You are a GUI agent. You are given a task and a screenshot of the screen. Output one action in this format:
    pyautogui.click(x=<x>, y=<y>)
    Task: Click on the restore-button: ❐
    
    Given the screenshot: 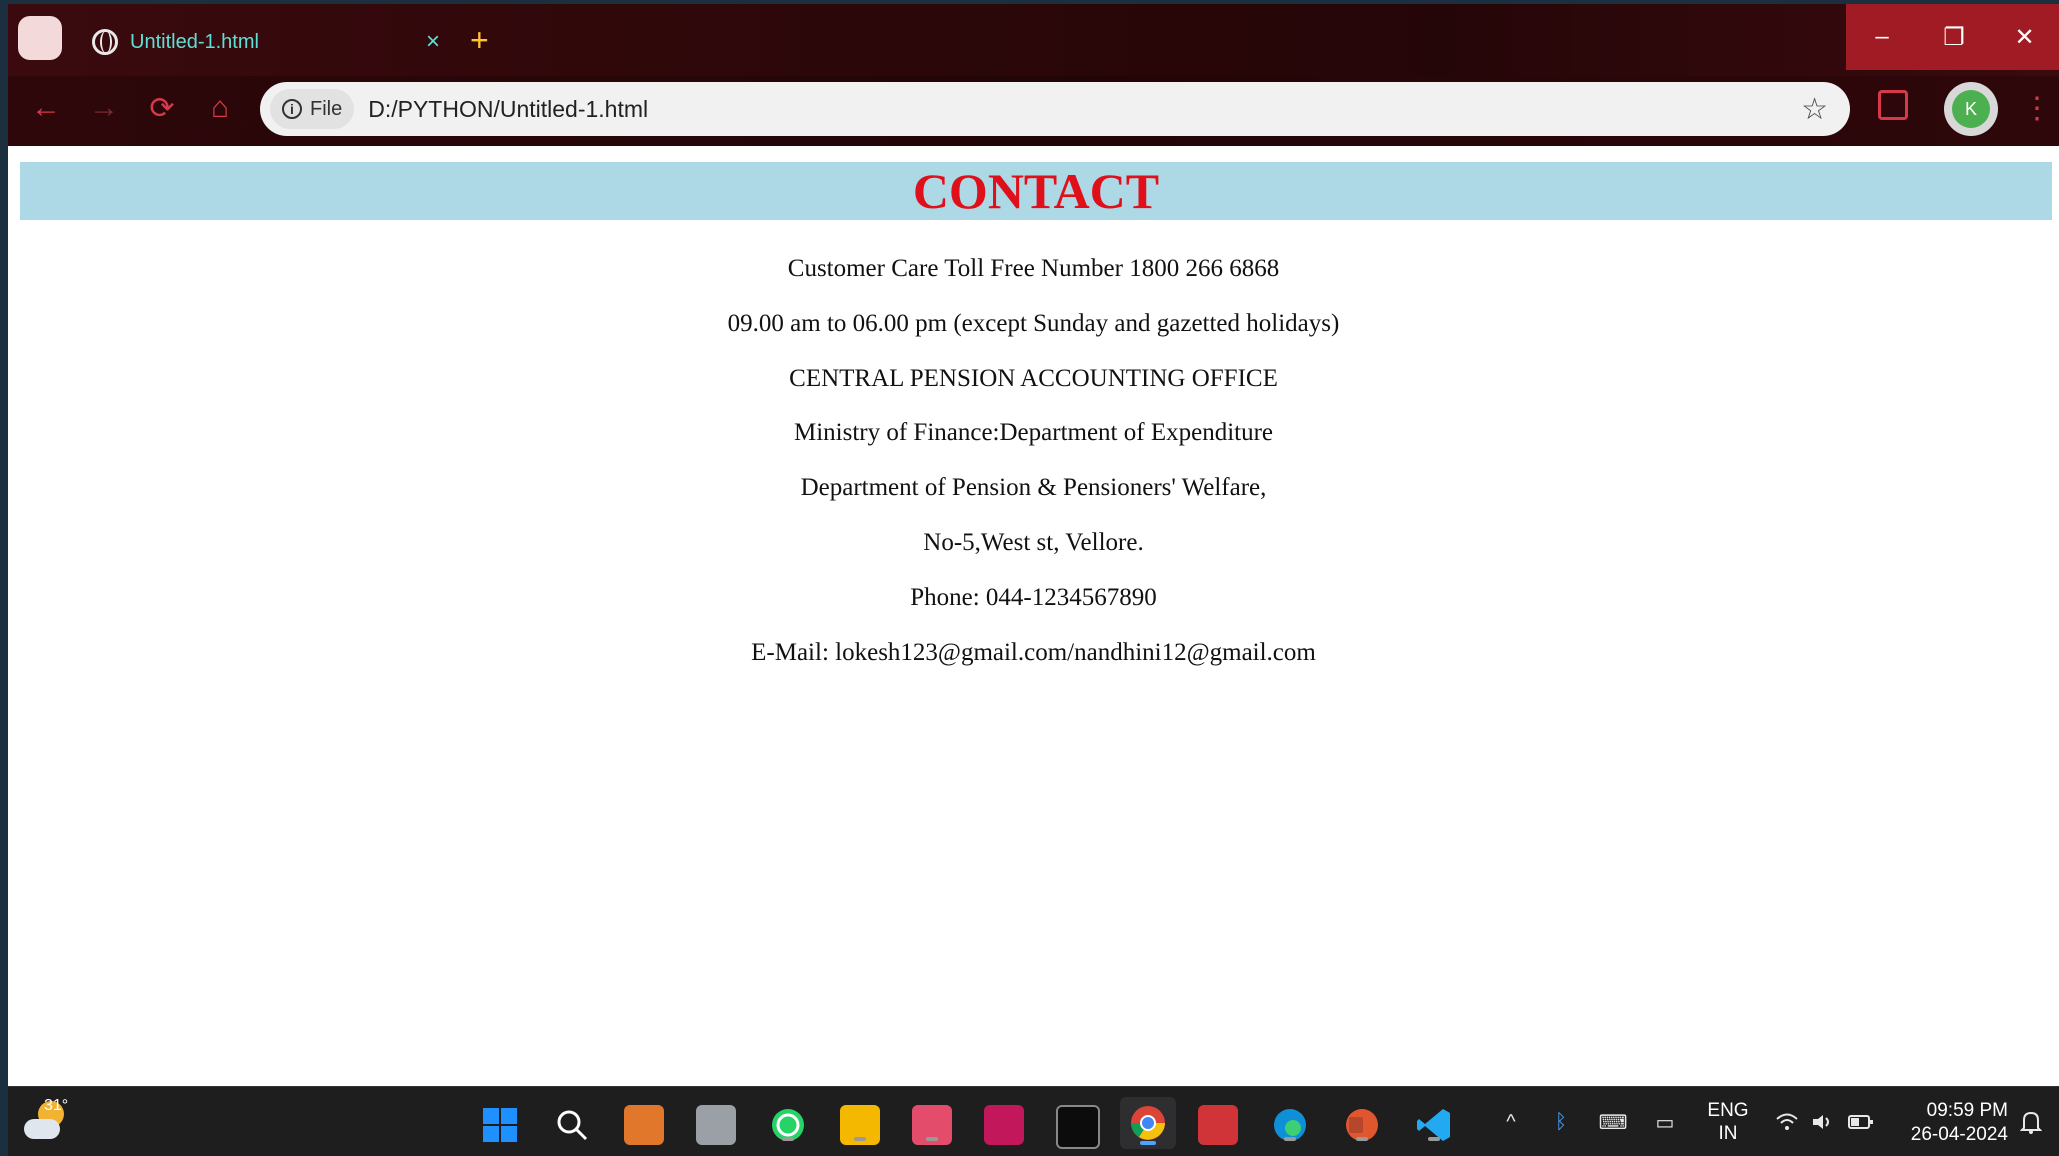 What is the action you would take?
    pyautogui.click(x=1954, y=37)
    